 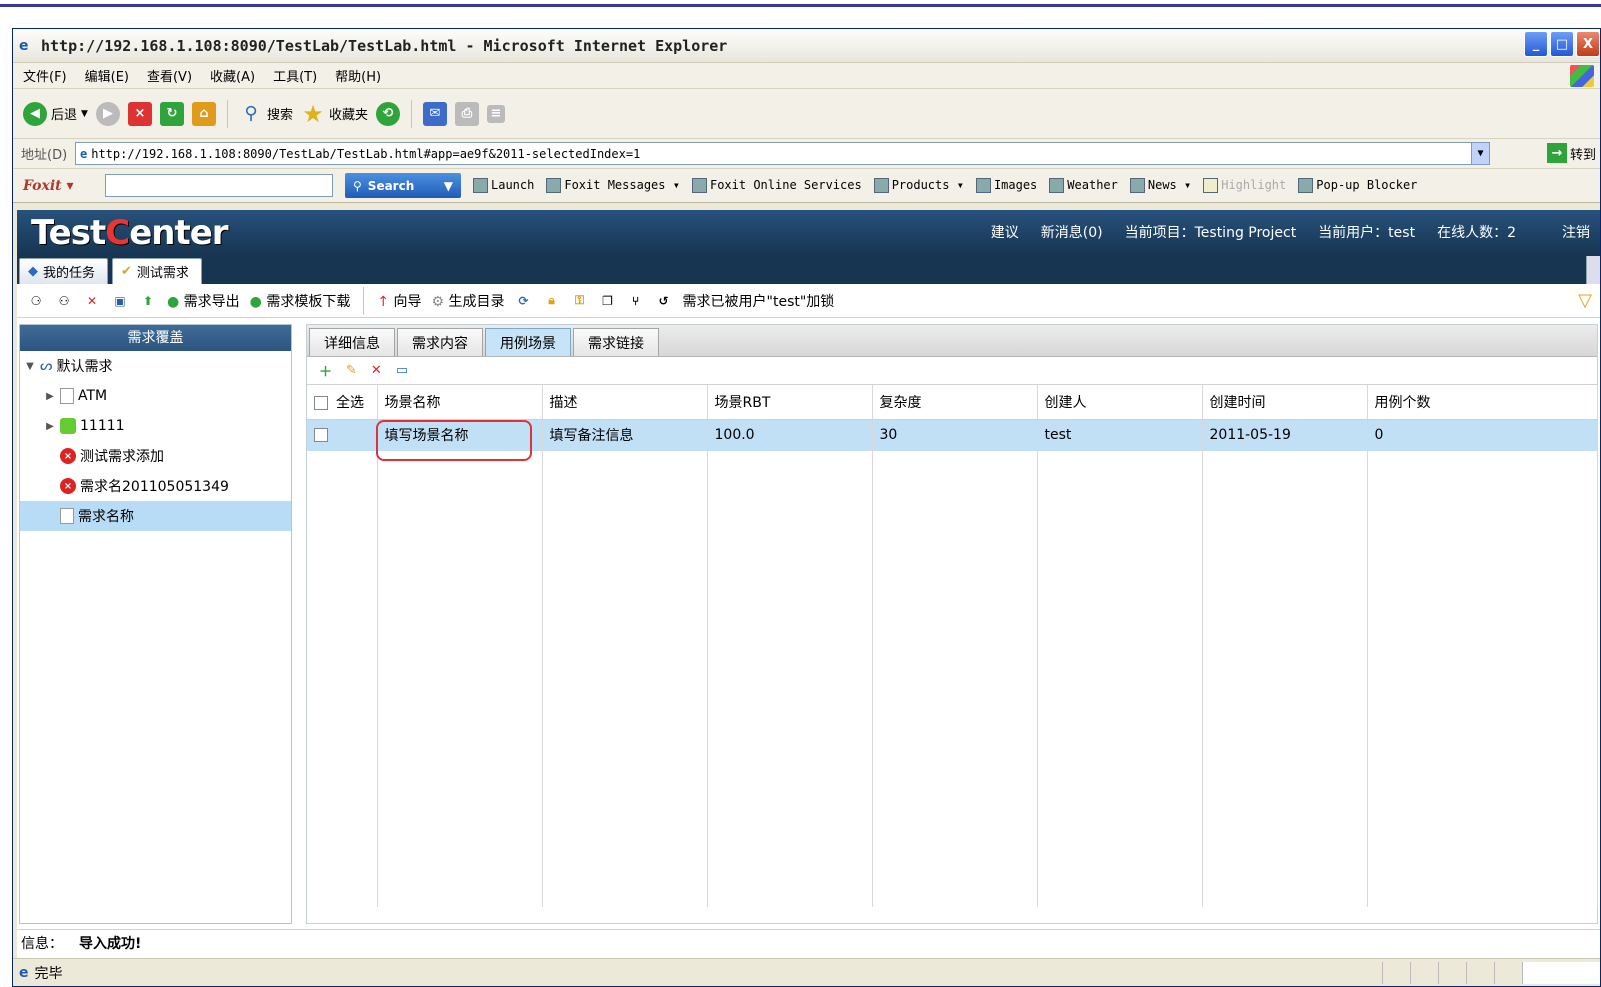 What do you see at coordinates (266, 114) in the screenshot?
I see `search-button: ⚲ 搜索` at bounding box center [266, 114].